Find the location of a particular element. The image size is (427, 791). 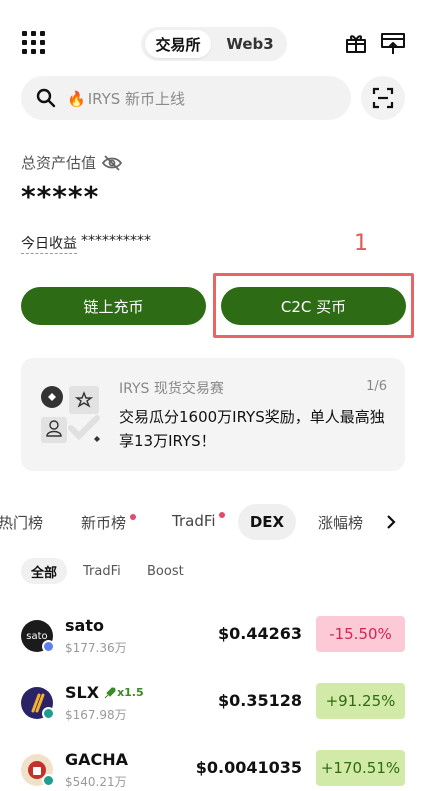

tab-exchange: 交易所 is located at coordinates (178, 44).